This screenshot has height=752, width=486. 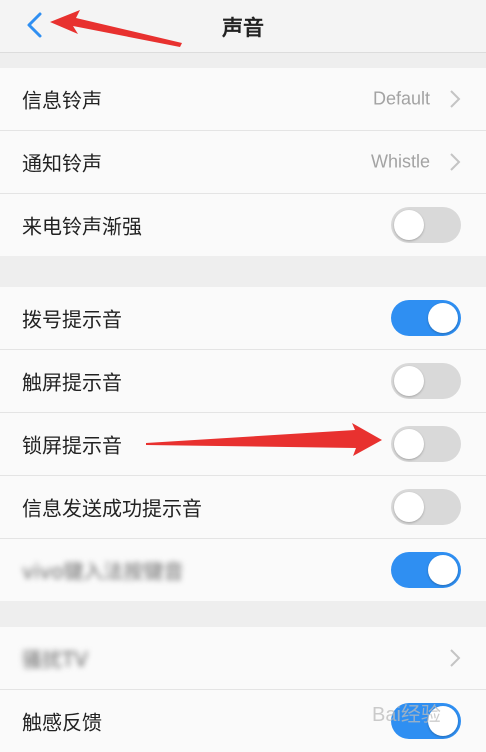 I want to click on message-ringtone-label: 信息铃声, so click(x=62, y=100).